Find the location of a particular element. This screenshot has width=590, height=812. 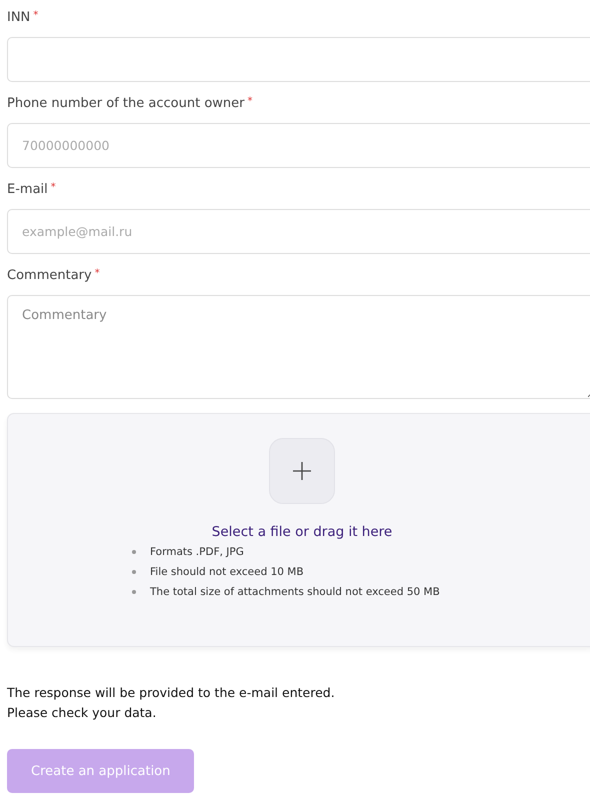

field-label: Phone number of the account owner is located at coordinates (125, 103).